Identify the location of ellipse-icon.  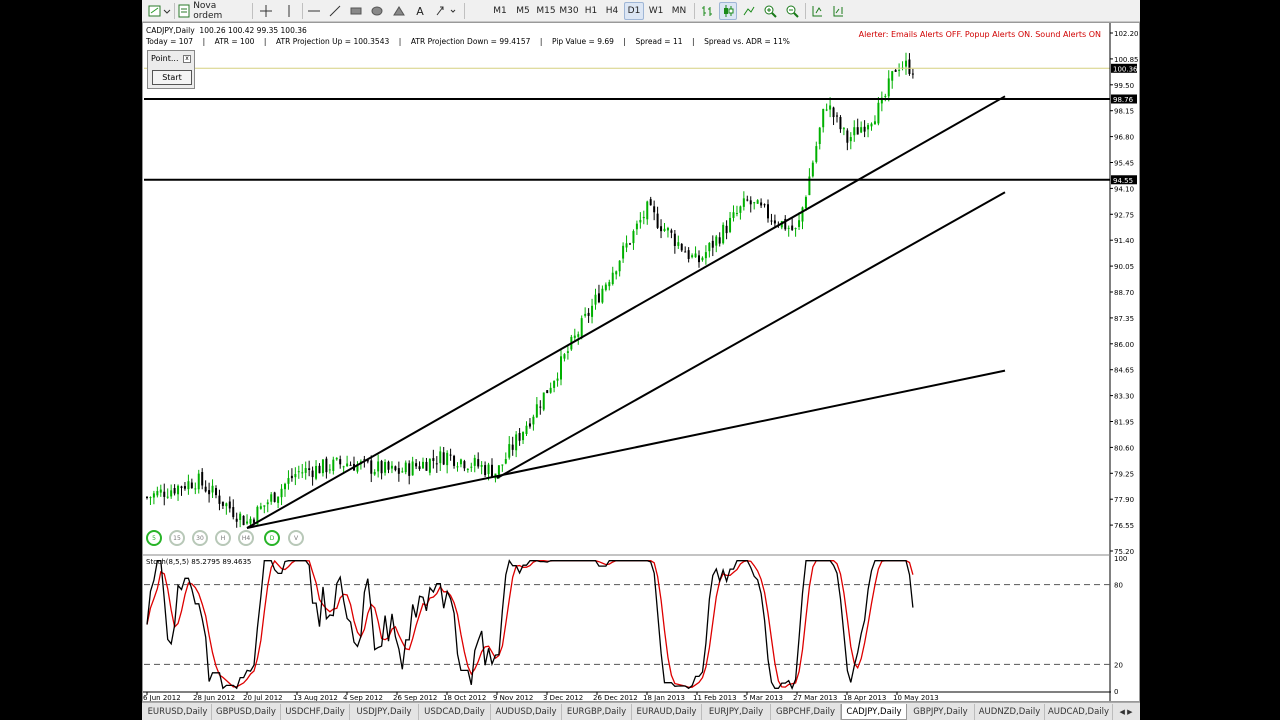
(377, 11).